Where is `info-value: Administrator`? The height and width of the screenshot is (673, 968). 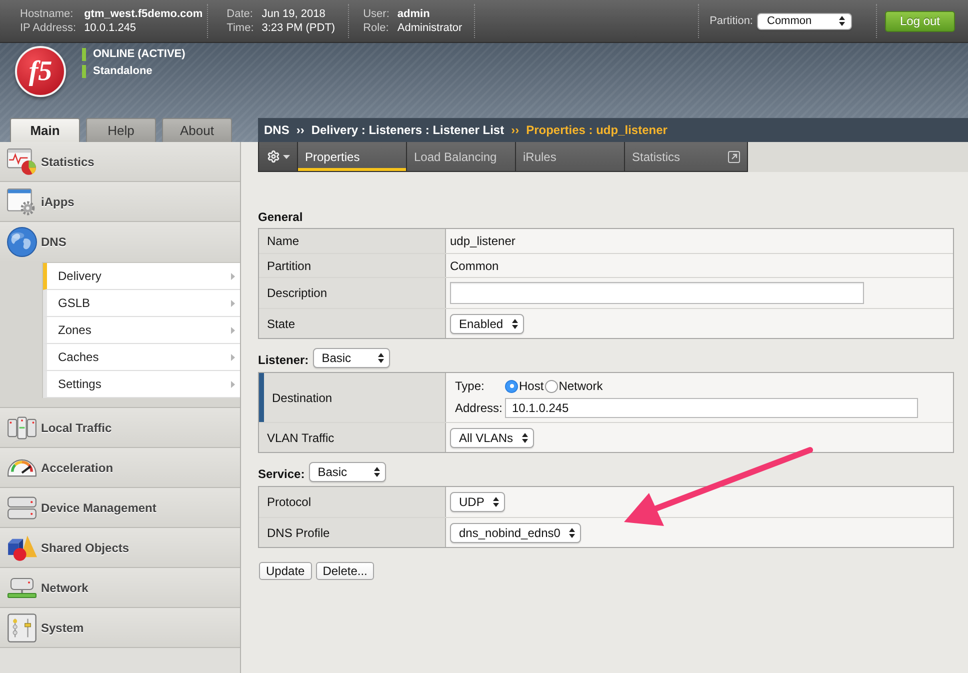
info-value: Administrator is located at coordinates (429, 28).